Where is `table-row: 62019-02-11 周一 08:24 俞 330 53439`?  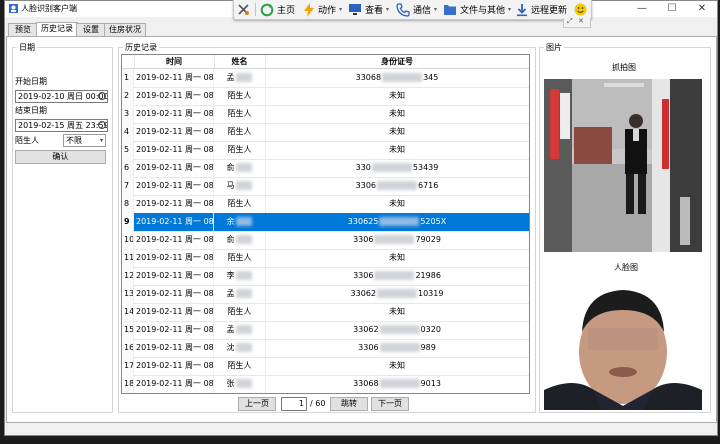
table-row: 62019-02-11 周一 08:24 俞 330 53439 is located at coordinates (325, 168).